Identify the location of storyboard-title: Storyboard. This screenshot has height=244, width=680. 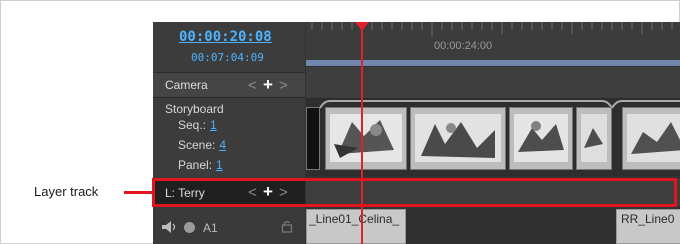
(194, 109).